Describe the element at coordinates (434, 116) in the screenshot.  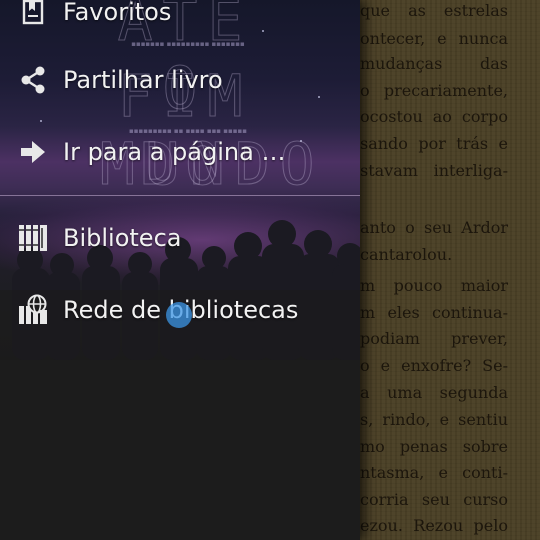
I see `book-text-line: ocostou ao corpo` at that location.